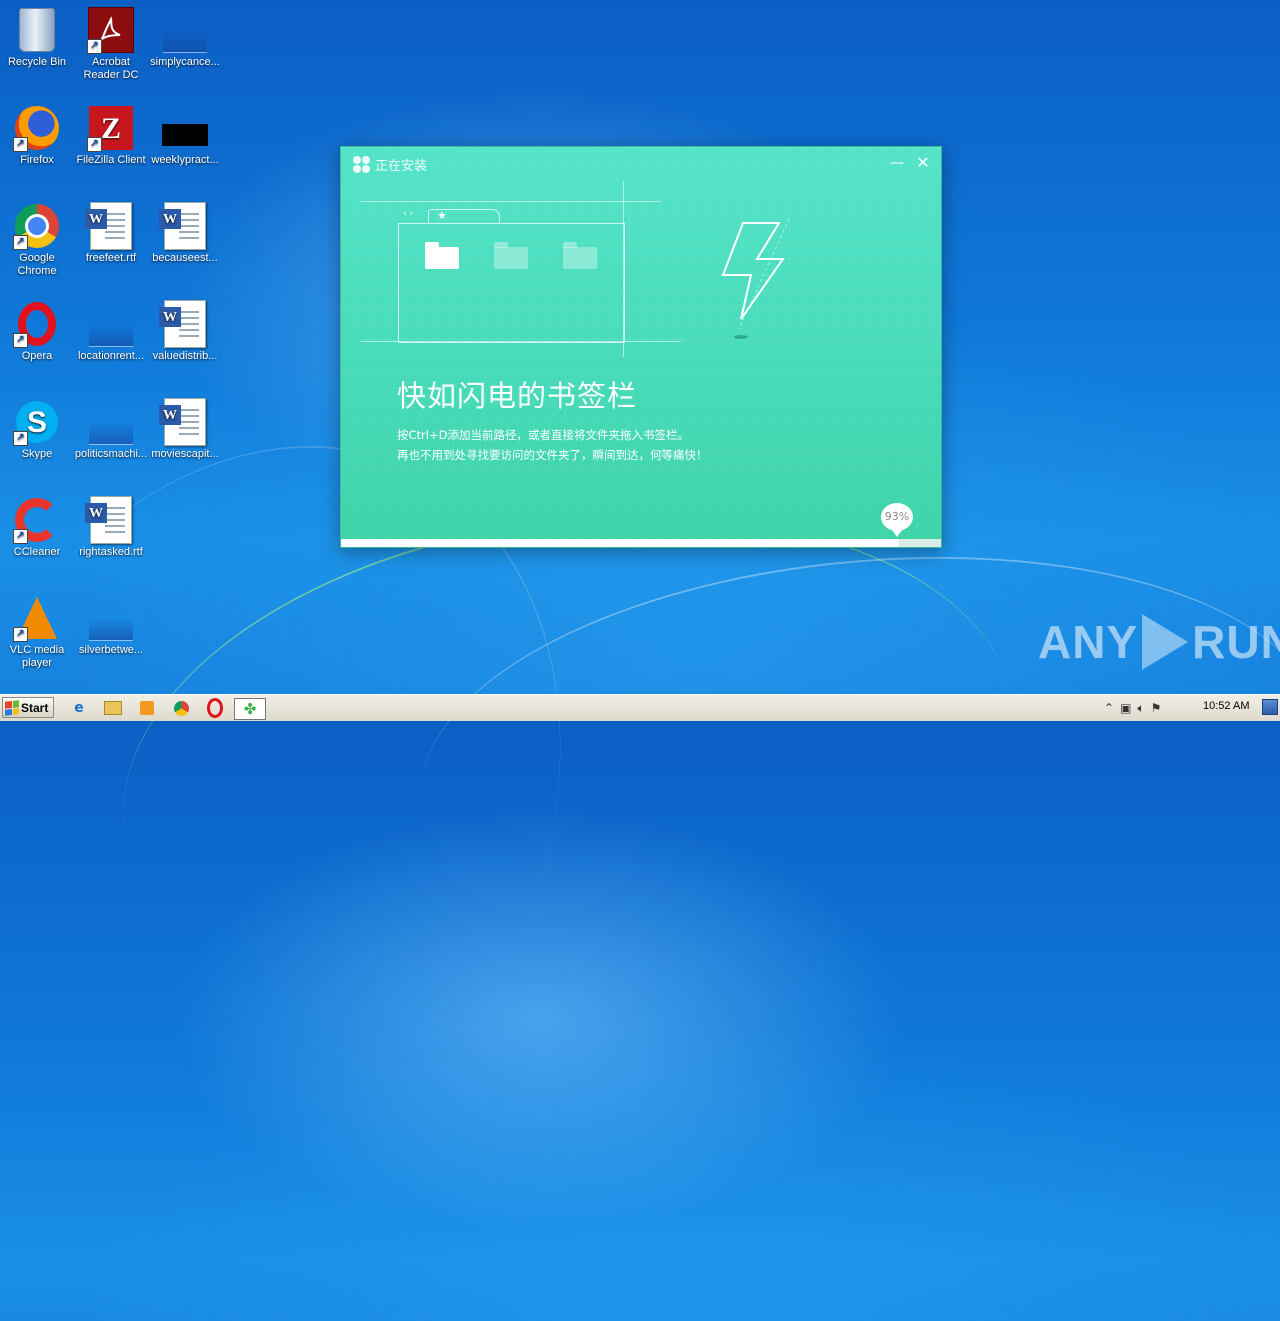  Describe the element at coordinates (511, 201) in the screenshot. I see `illustration-line` at that location.